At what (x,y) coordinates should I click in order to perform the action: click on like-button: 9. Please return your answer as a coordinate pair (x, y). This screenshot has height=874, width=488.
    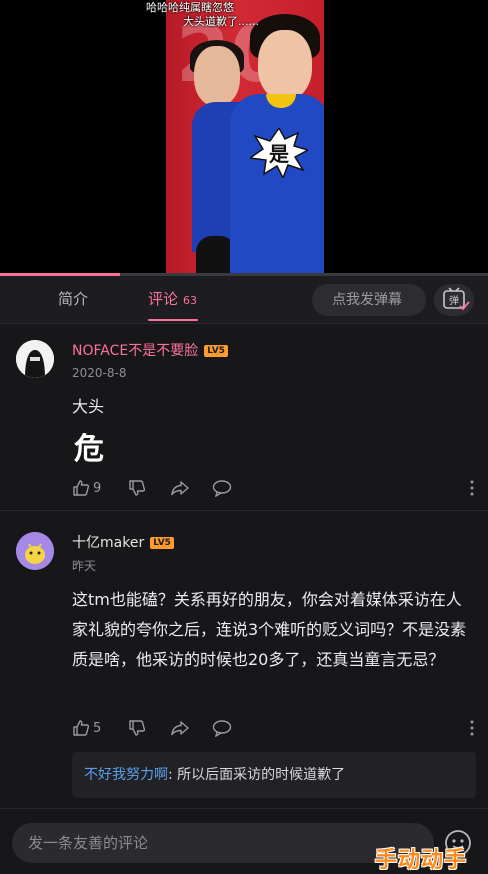
    Looking at the image, I should click on (86, 488).